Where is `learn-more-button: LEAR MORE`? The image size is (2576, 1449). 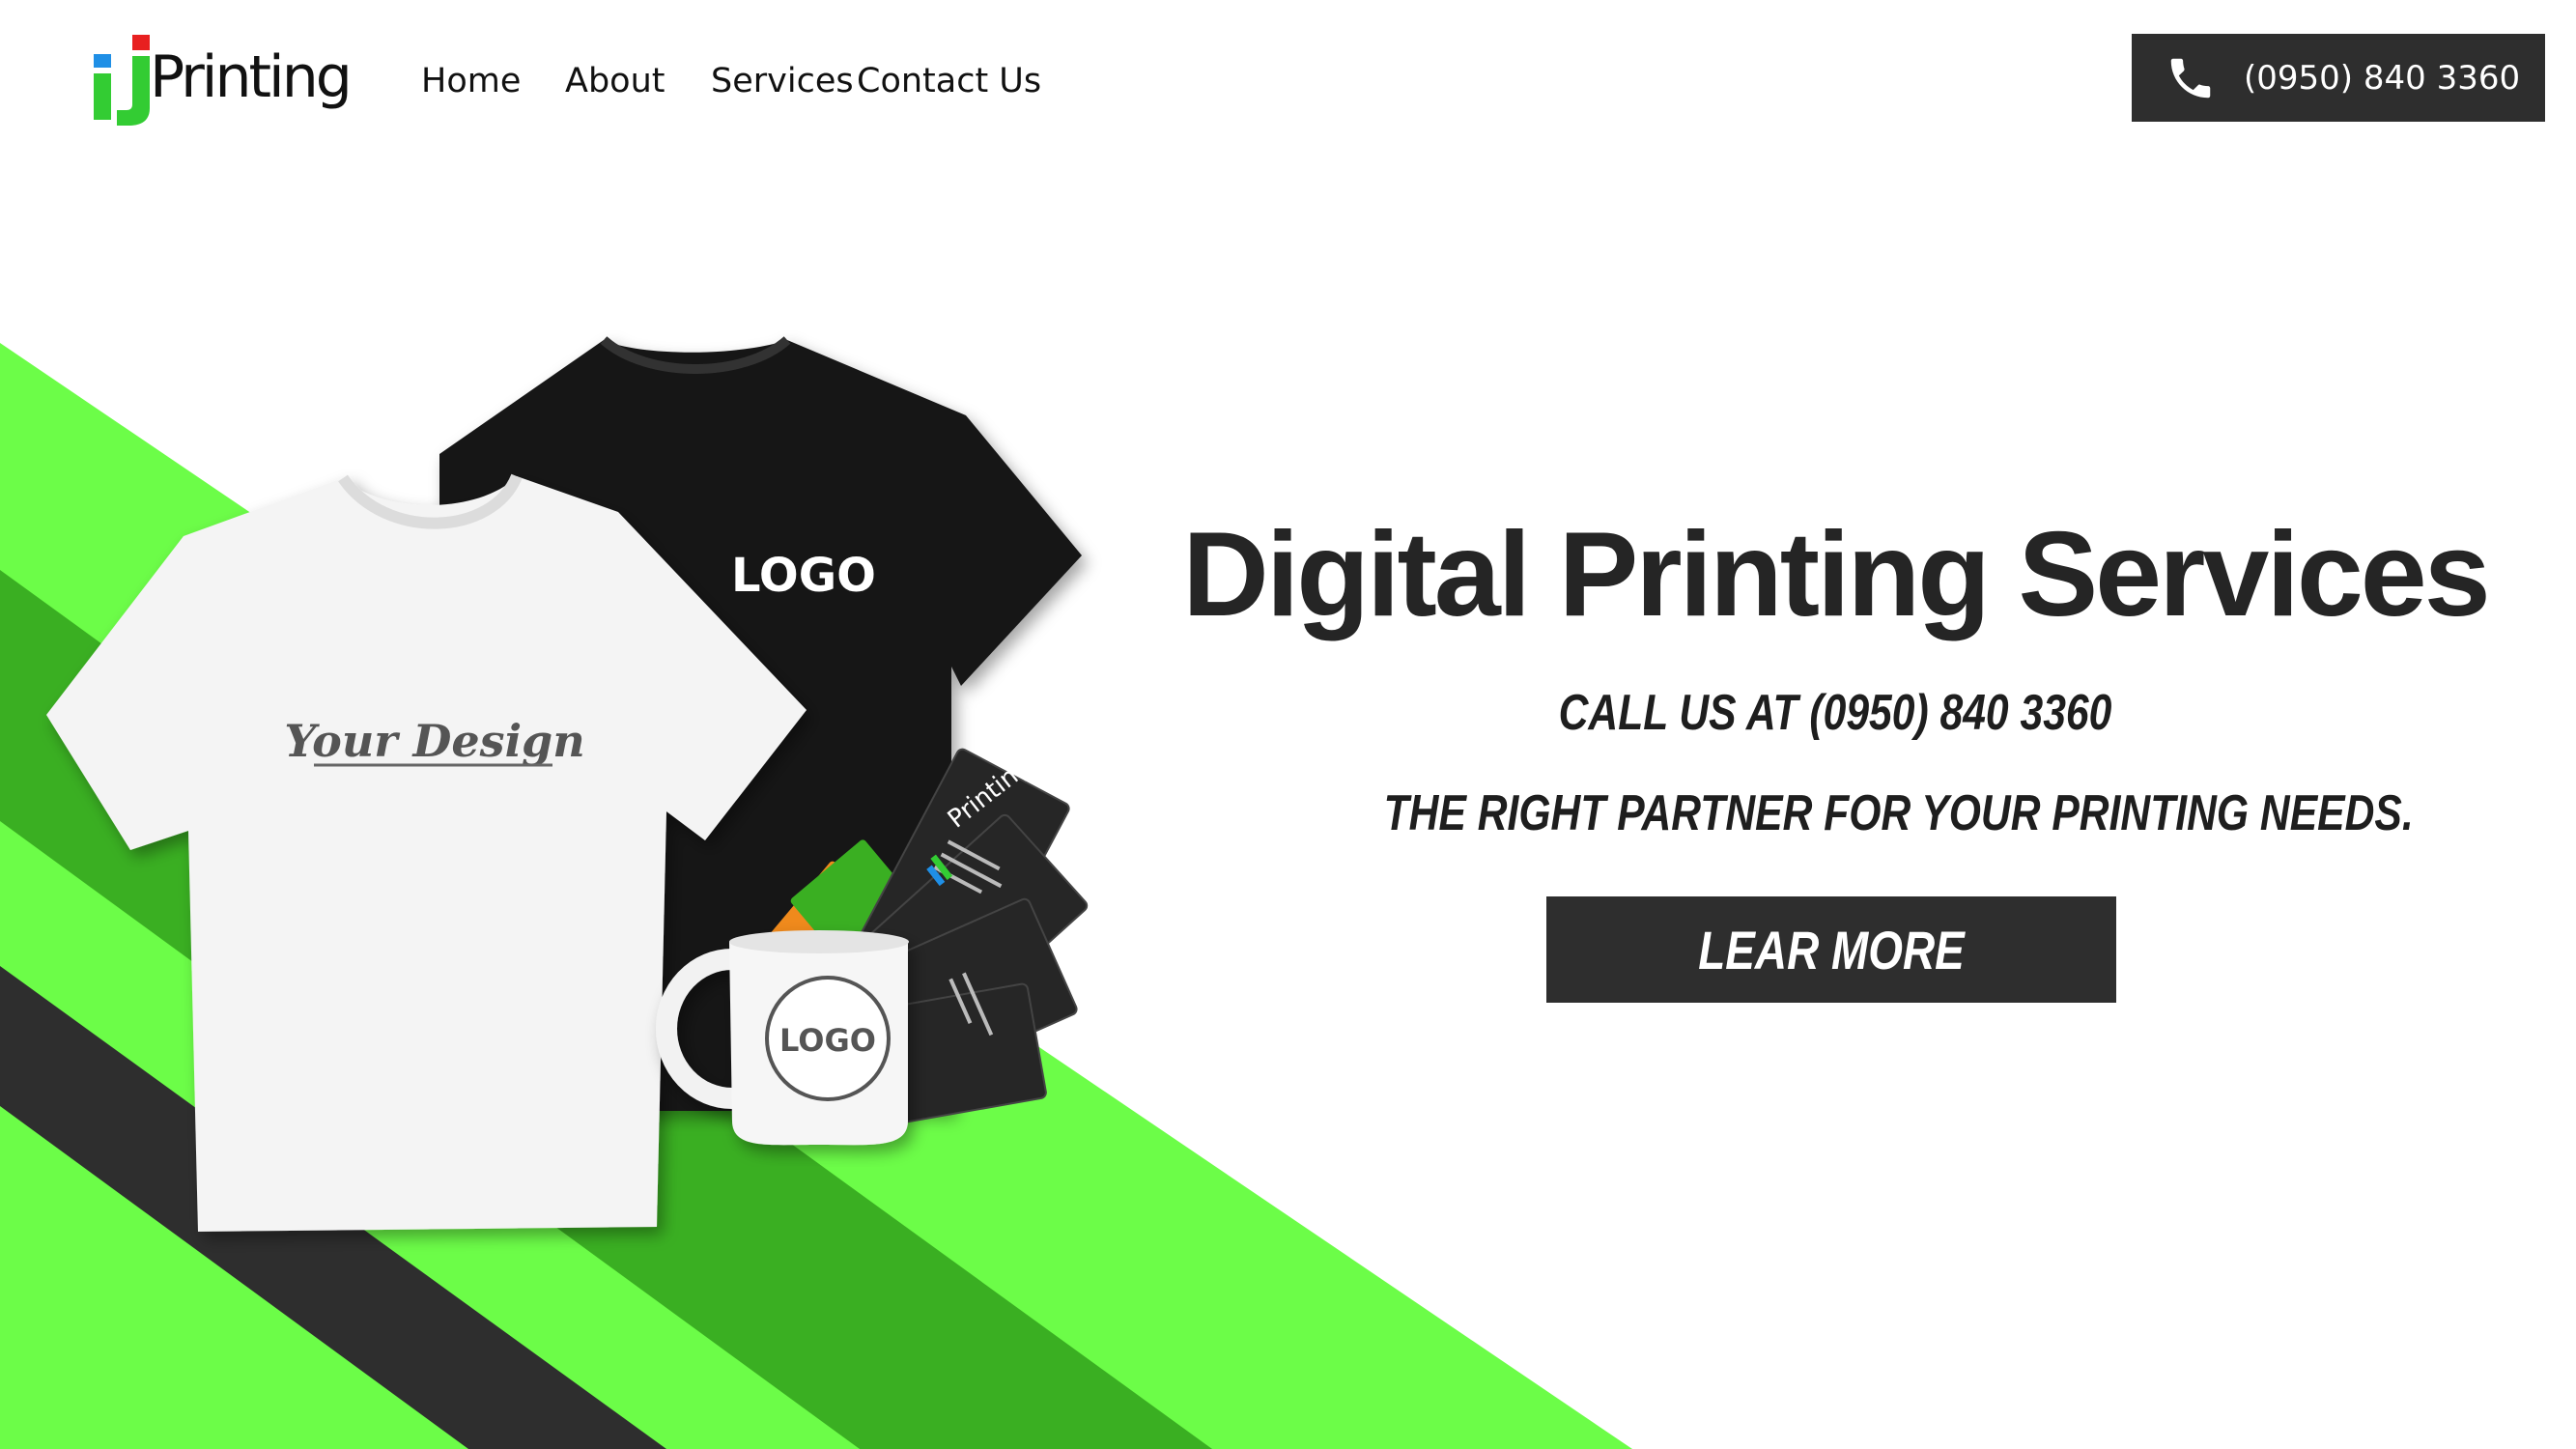 learn-more-button: LEAR MORE is located at coordinates (1831, 949).